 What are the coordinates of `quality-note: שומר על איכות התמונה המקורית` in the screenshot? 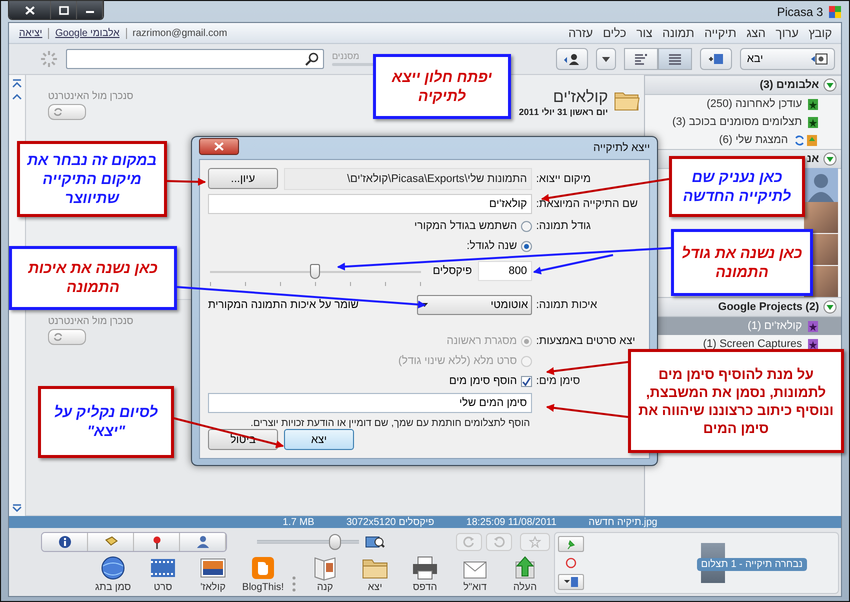 It's located at (283, 304).